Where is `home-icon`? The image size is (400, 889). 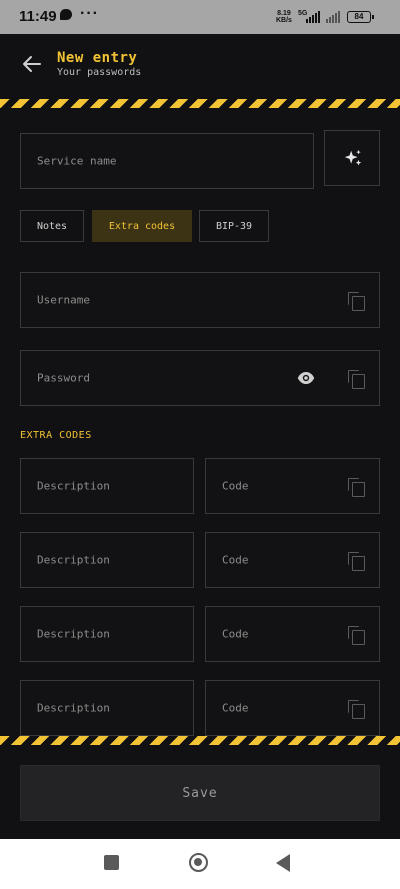
home-icon is located at coordinates (198, 862).